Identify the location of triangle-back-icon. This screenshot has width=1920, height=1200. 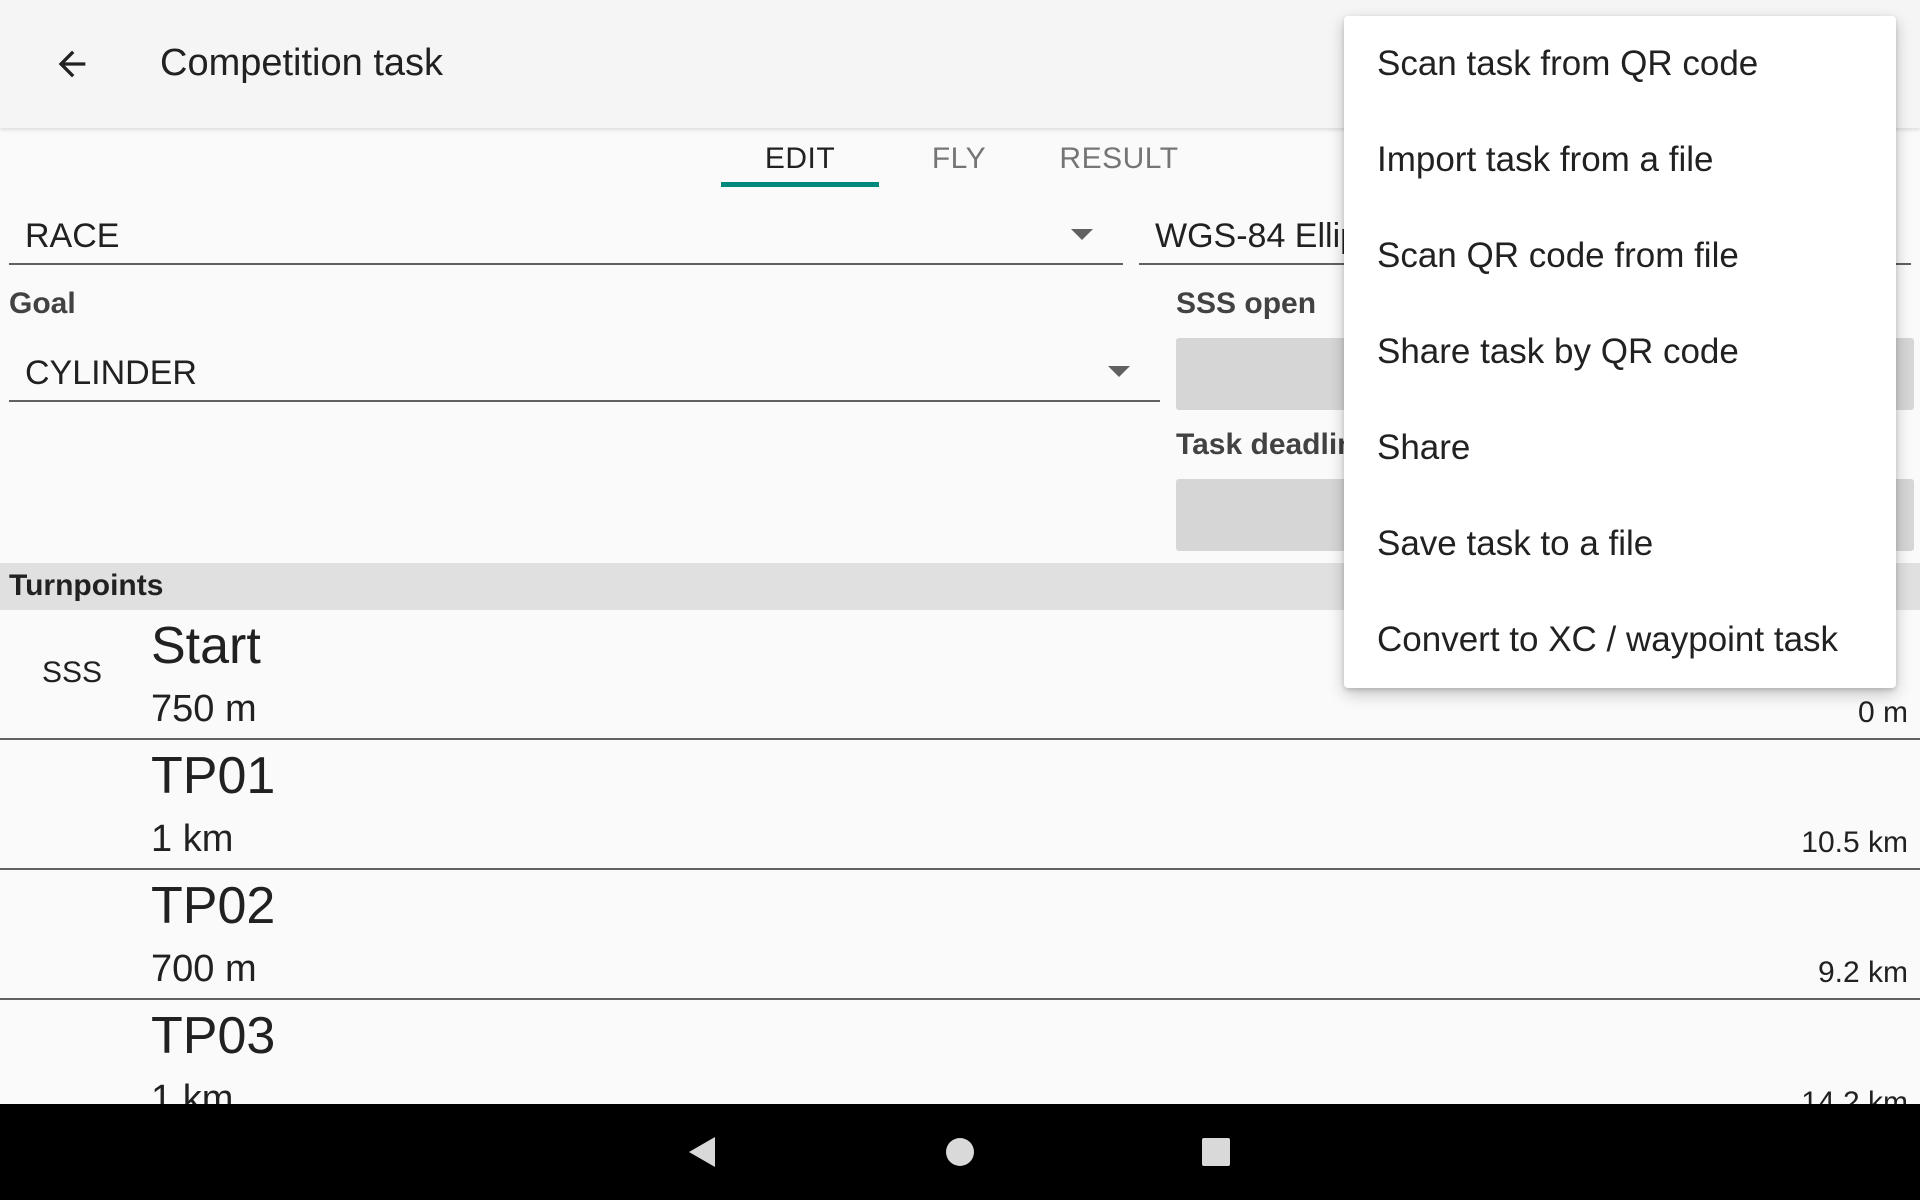
(702, 1152).